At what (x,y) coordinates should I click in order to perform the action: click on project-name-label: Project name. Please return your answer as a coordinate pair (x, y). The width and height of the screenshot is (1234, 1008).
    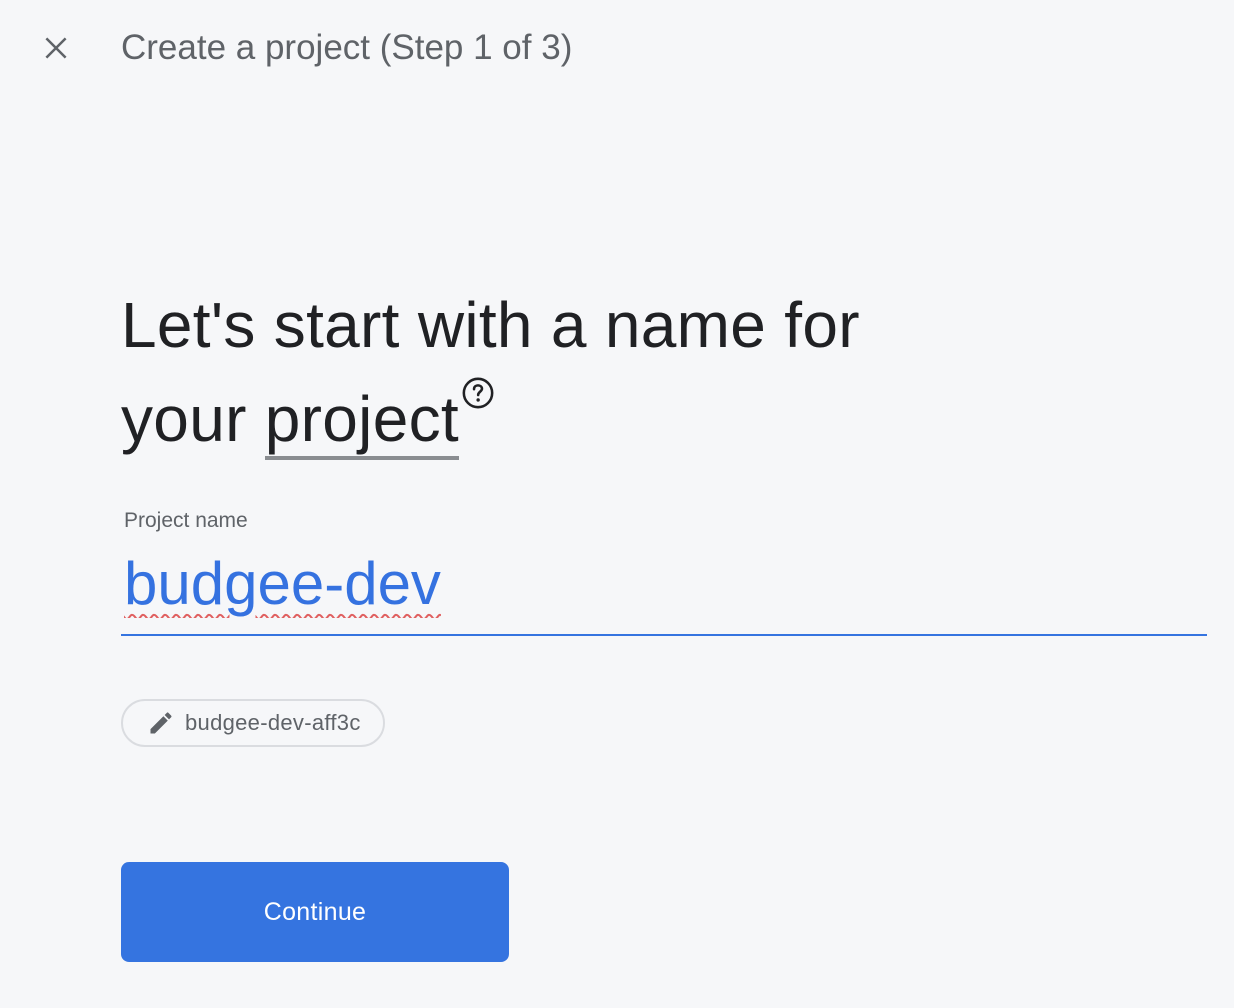
    Looking at the image, I should click on (186, 520).